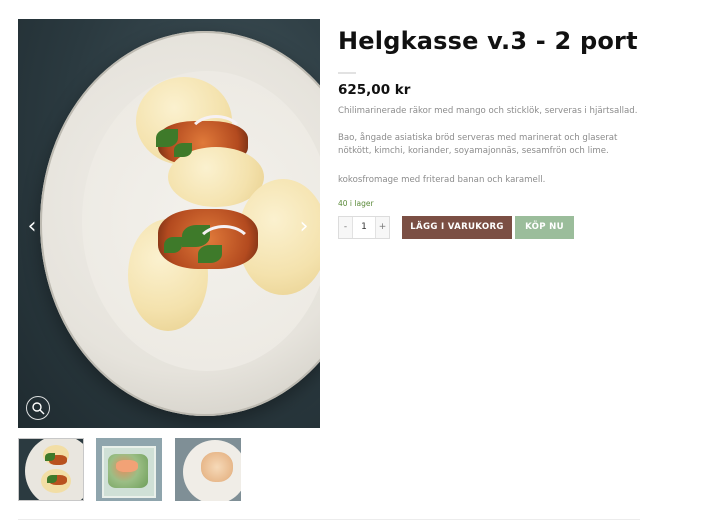  Describe the element at coordinates (345, 227) in the screenshot. I see `quantity-decrease-button: -` at that location.